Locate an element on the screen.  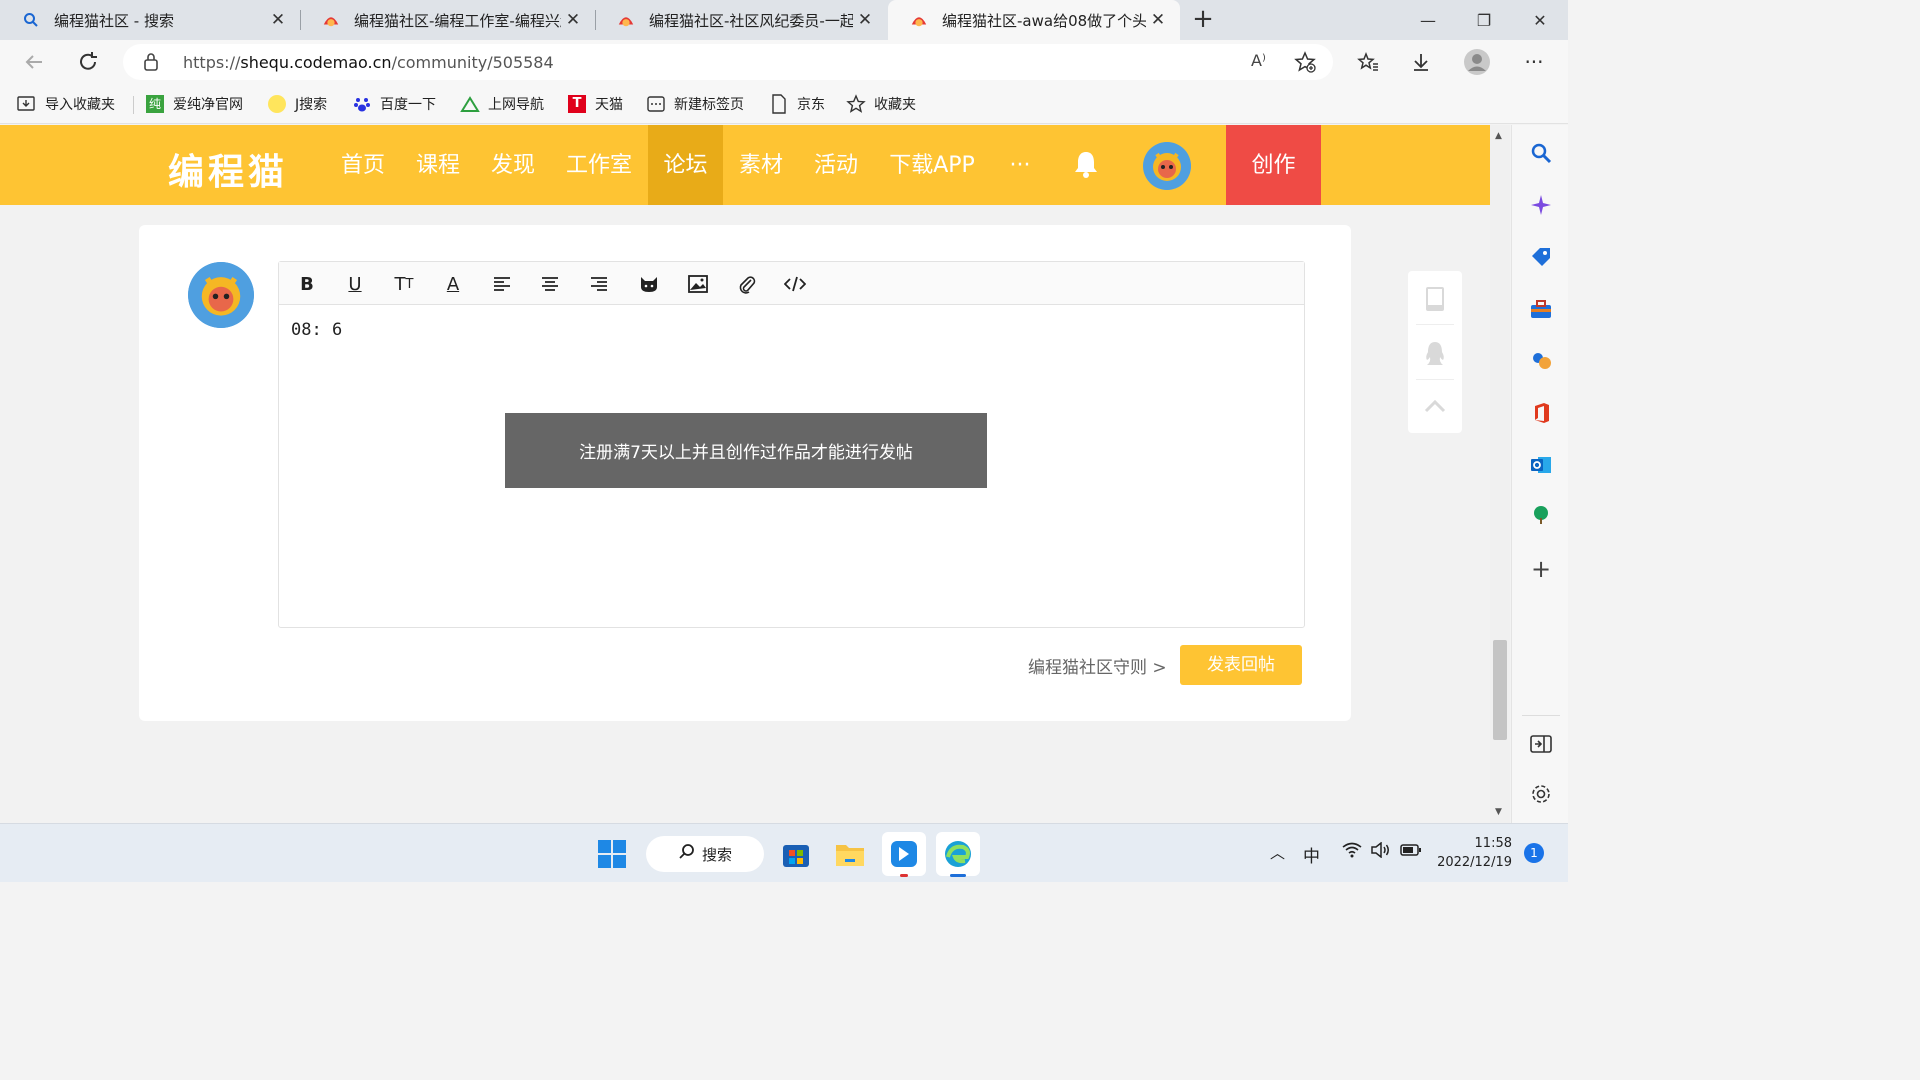
permission-toast: 注册满7天以上并且创作过作品才能进行发帖 is located at coordinates (746, 450).